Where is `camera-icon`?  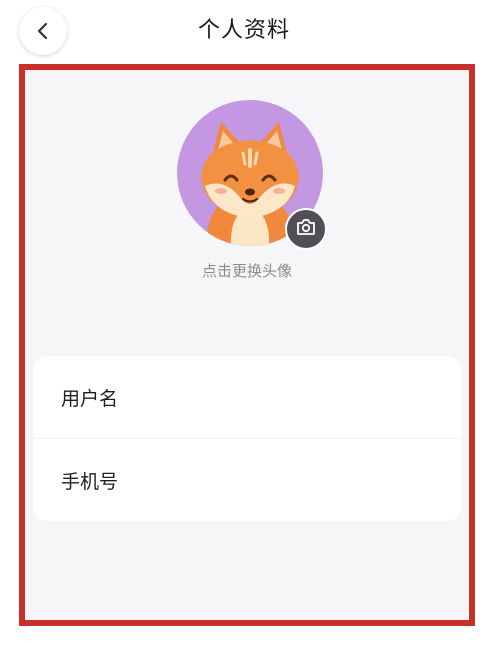
camera-icon is located at coordinates (306, 229).